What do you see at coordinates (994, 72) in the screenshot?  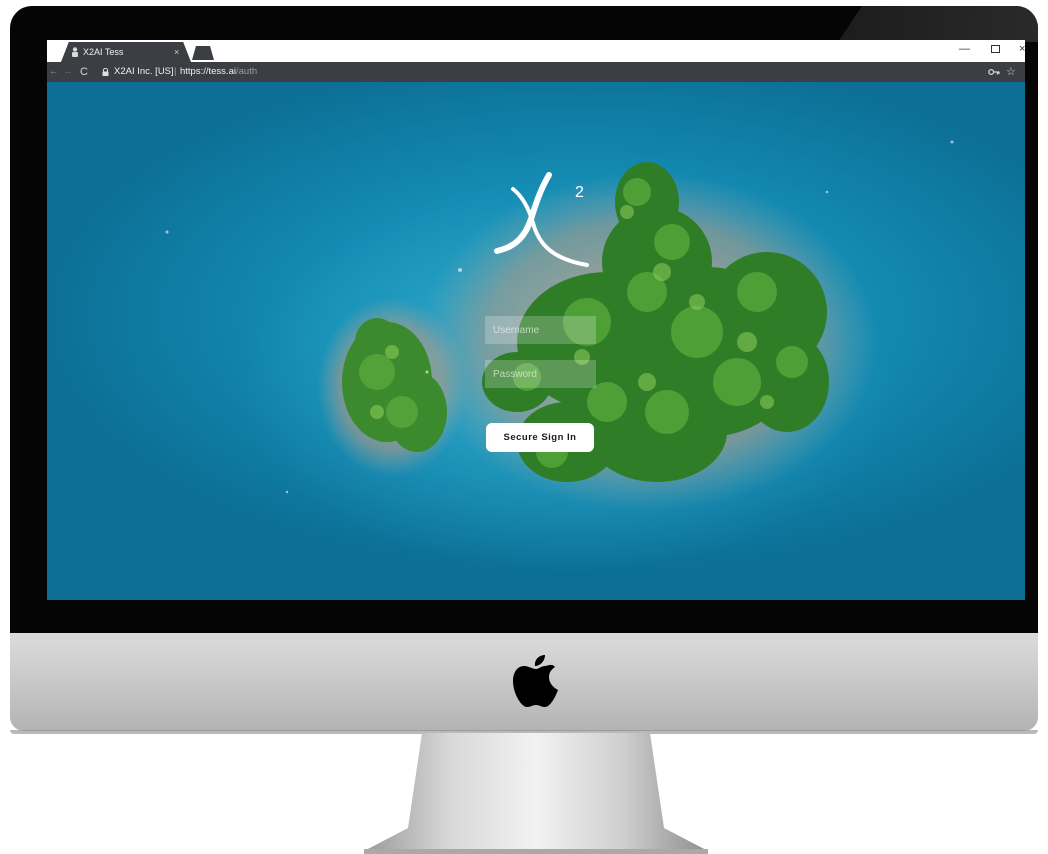 I see `key-icon` at bounding box center [994, 72].